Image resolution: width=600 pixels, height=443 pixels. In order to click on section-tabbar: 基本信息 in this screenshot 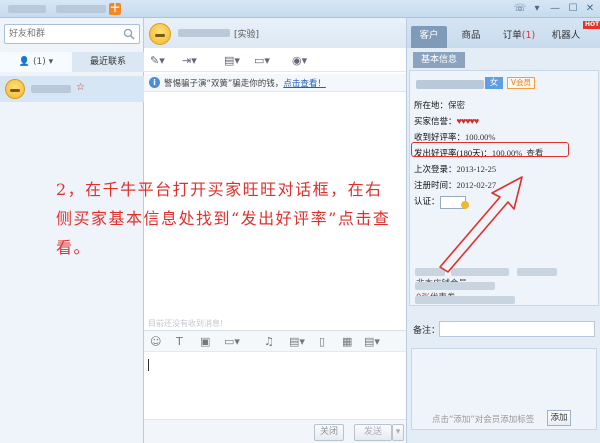, I will do `click(504, 60)`.